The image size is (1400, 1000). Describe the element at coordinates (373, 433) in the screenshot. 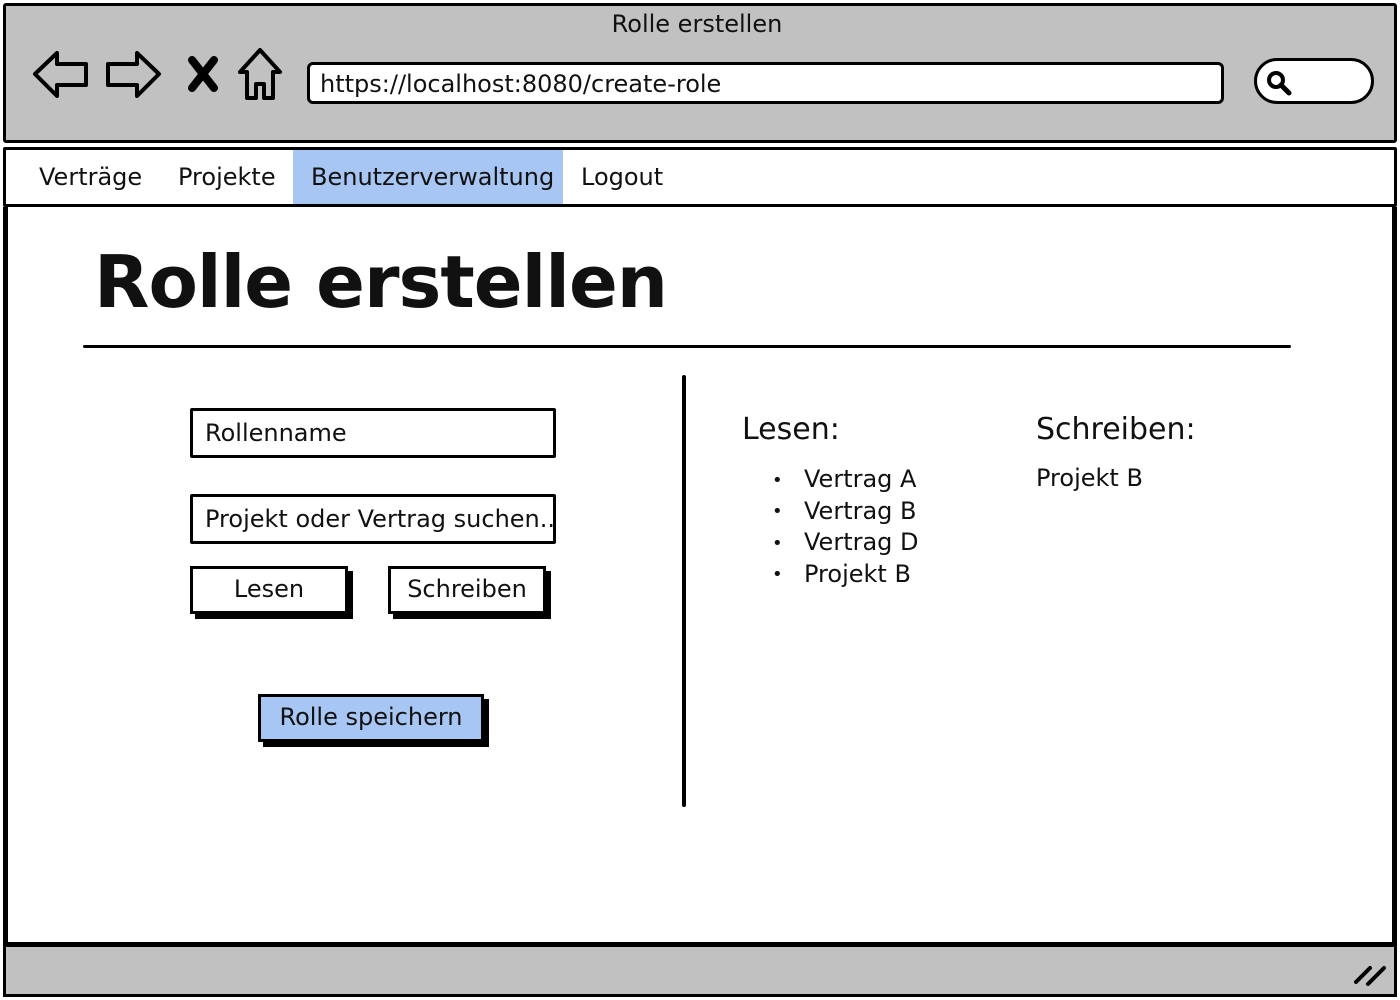

I see `role-name-field: Rollenname` at that location.